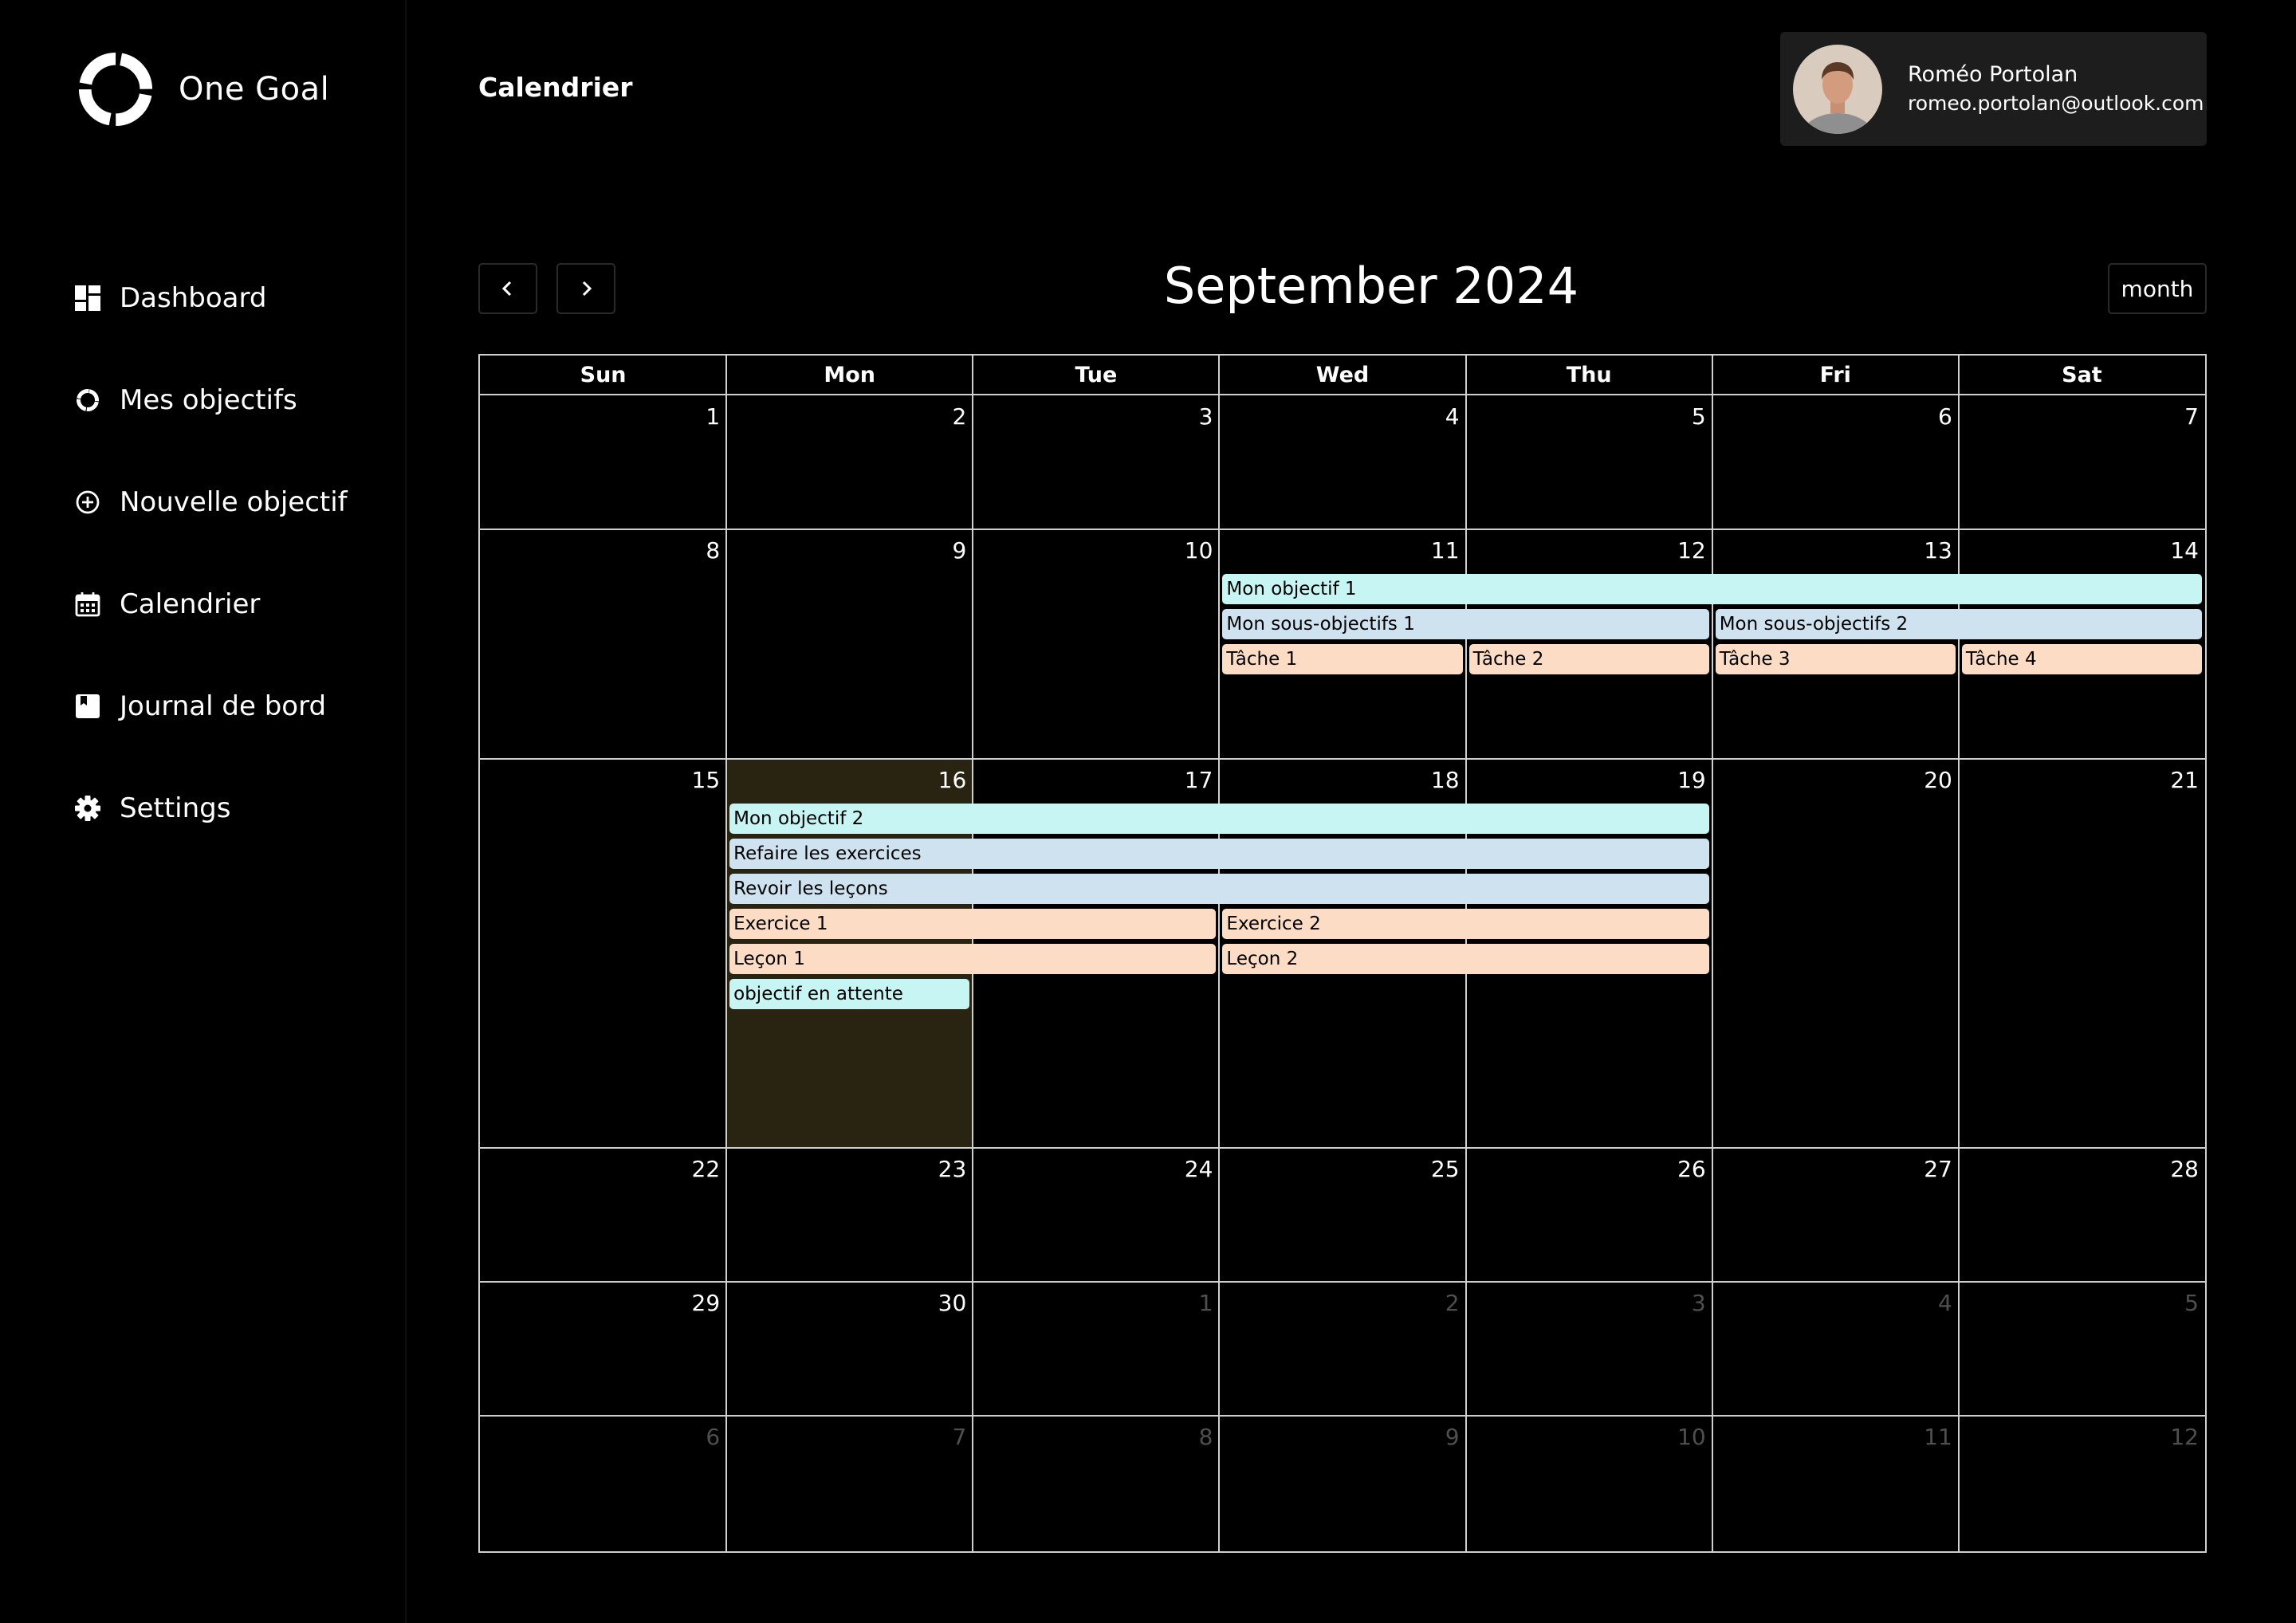 The height and width of the screenshot is (1623, 2296). I want to click on day-cell: 15, so click(603, 953).